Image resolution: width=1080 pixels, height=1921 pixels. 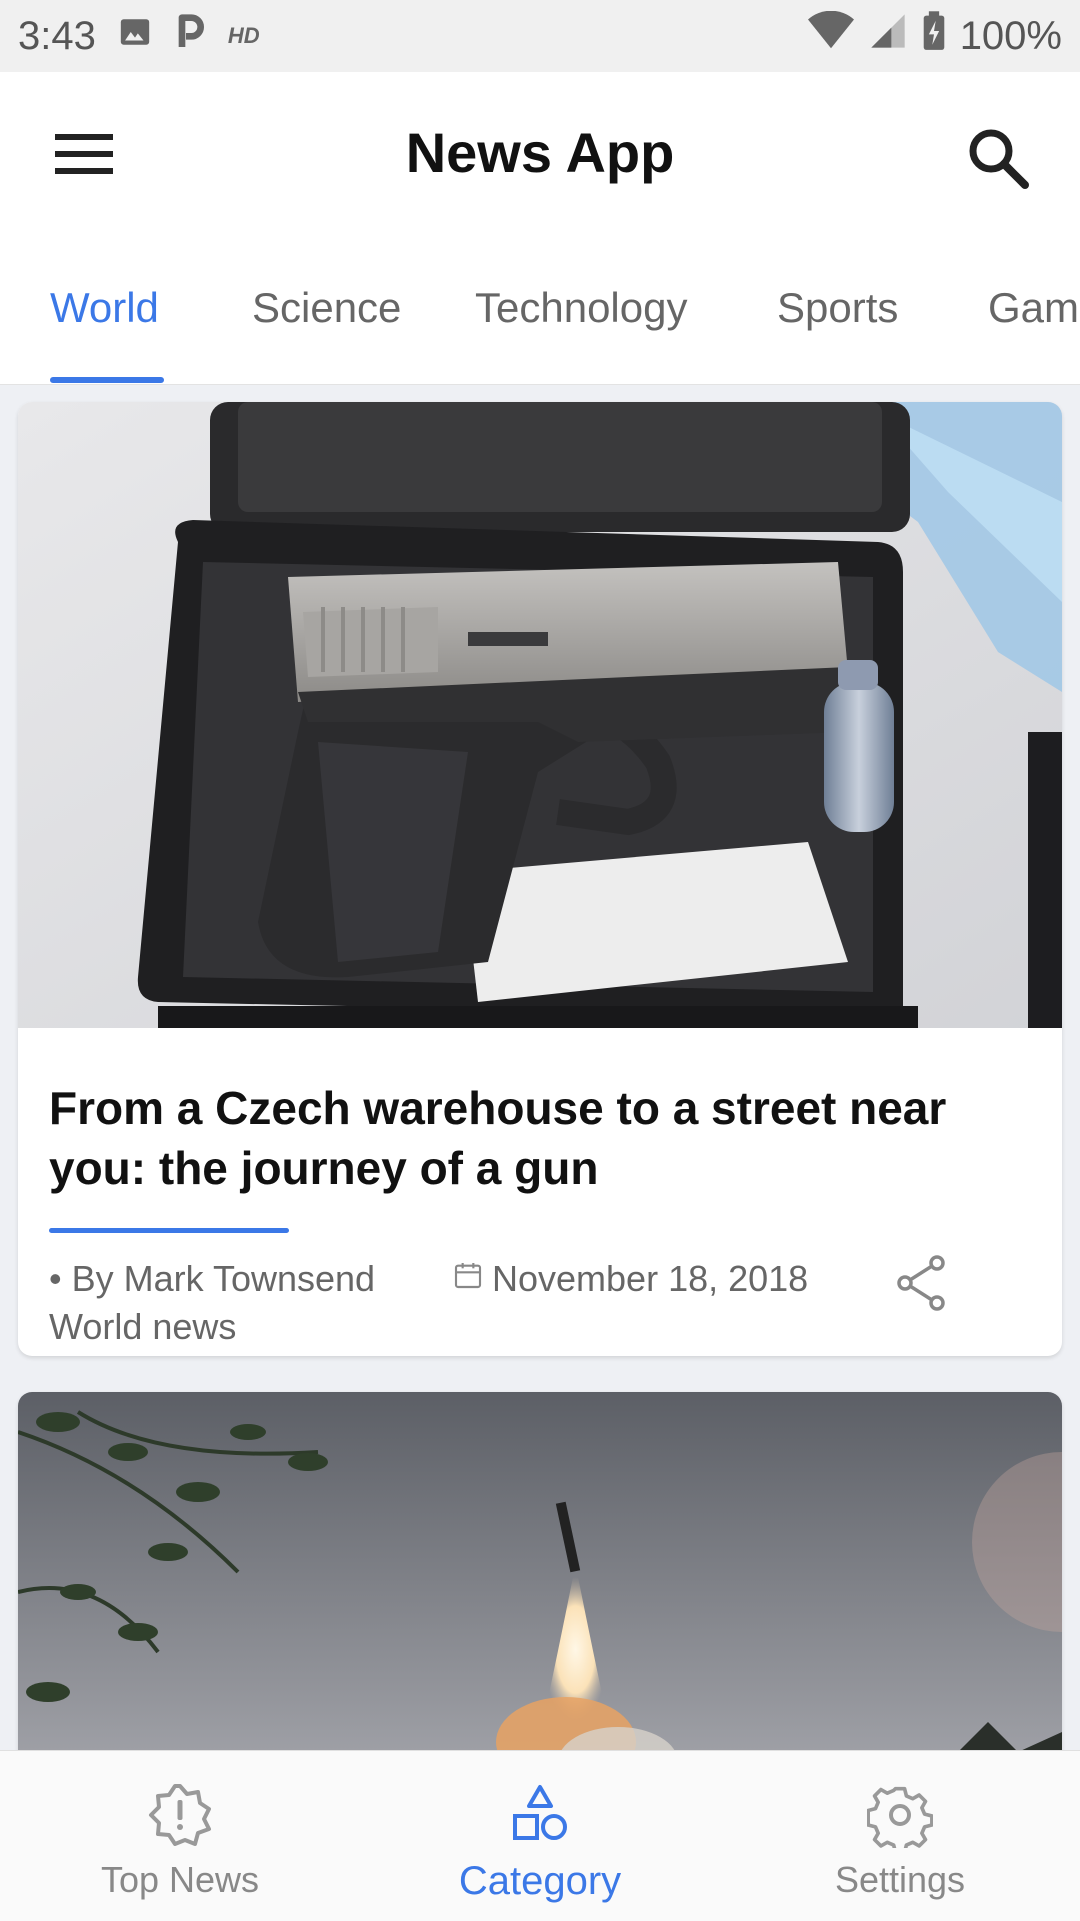 What do you see at coordinates (243, 35) in the screenshot?
I see `hd-indicator: HD` at bounding box center [243, 35].